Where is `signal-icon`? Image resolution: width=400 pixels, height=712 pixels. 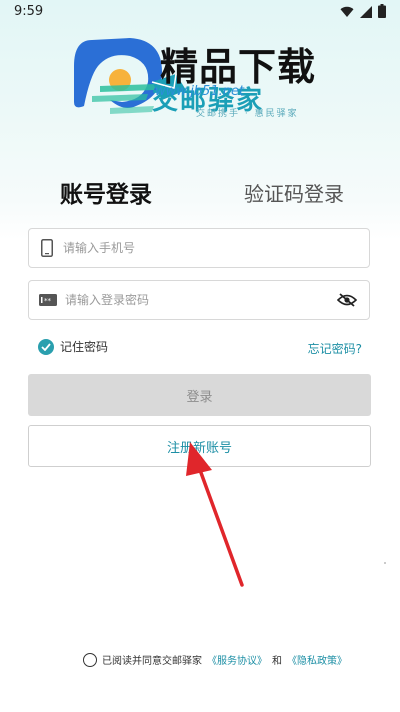 signal-icon is located at coordinates (366, 12).